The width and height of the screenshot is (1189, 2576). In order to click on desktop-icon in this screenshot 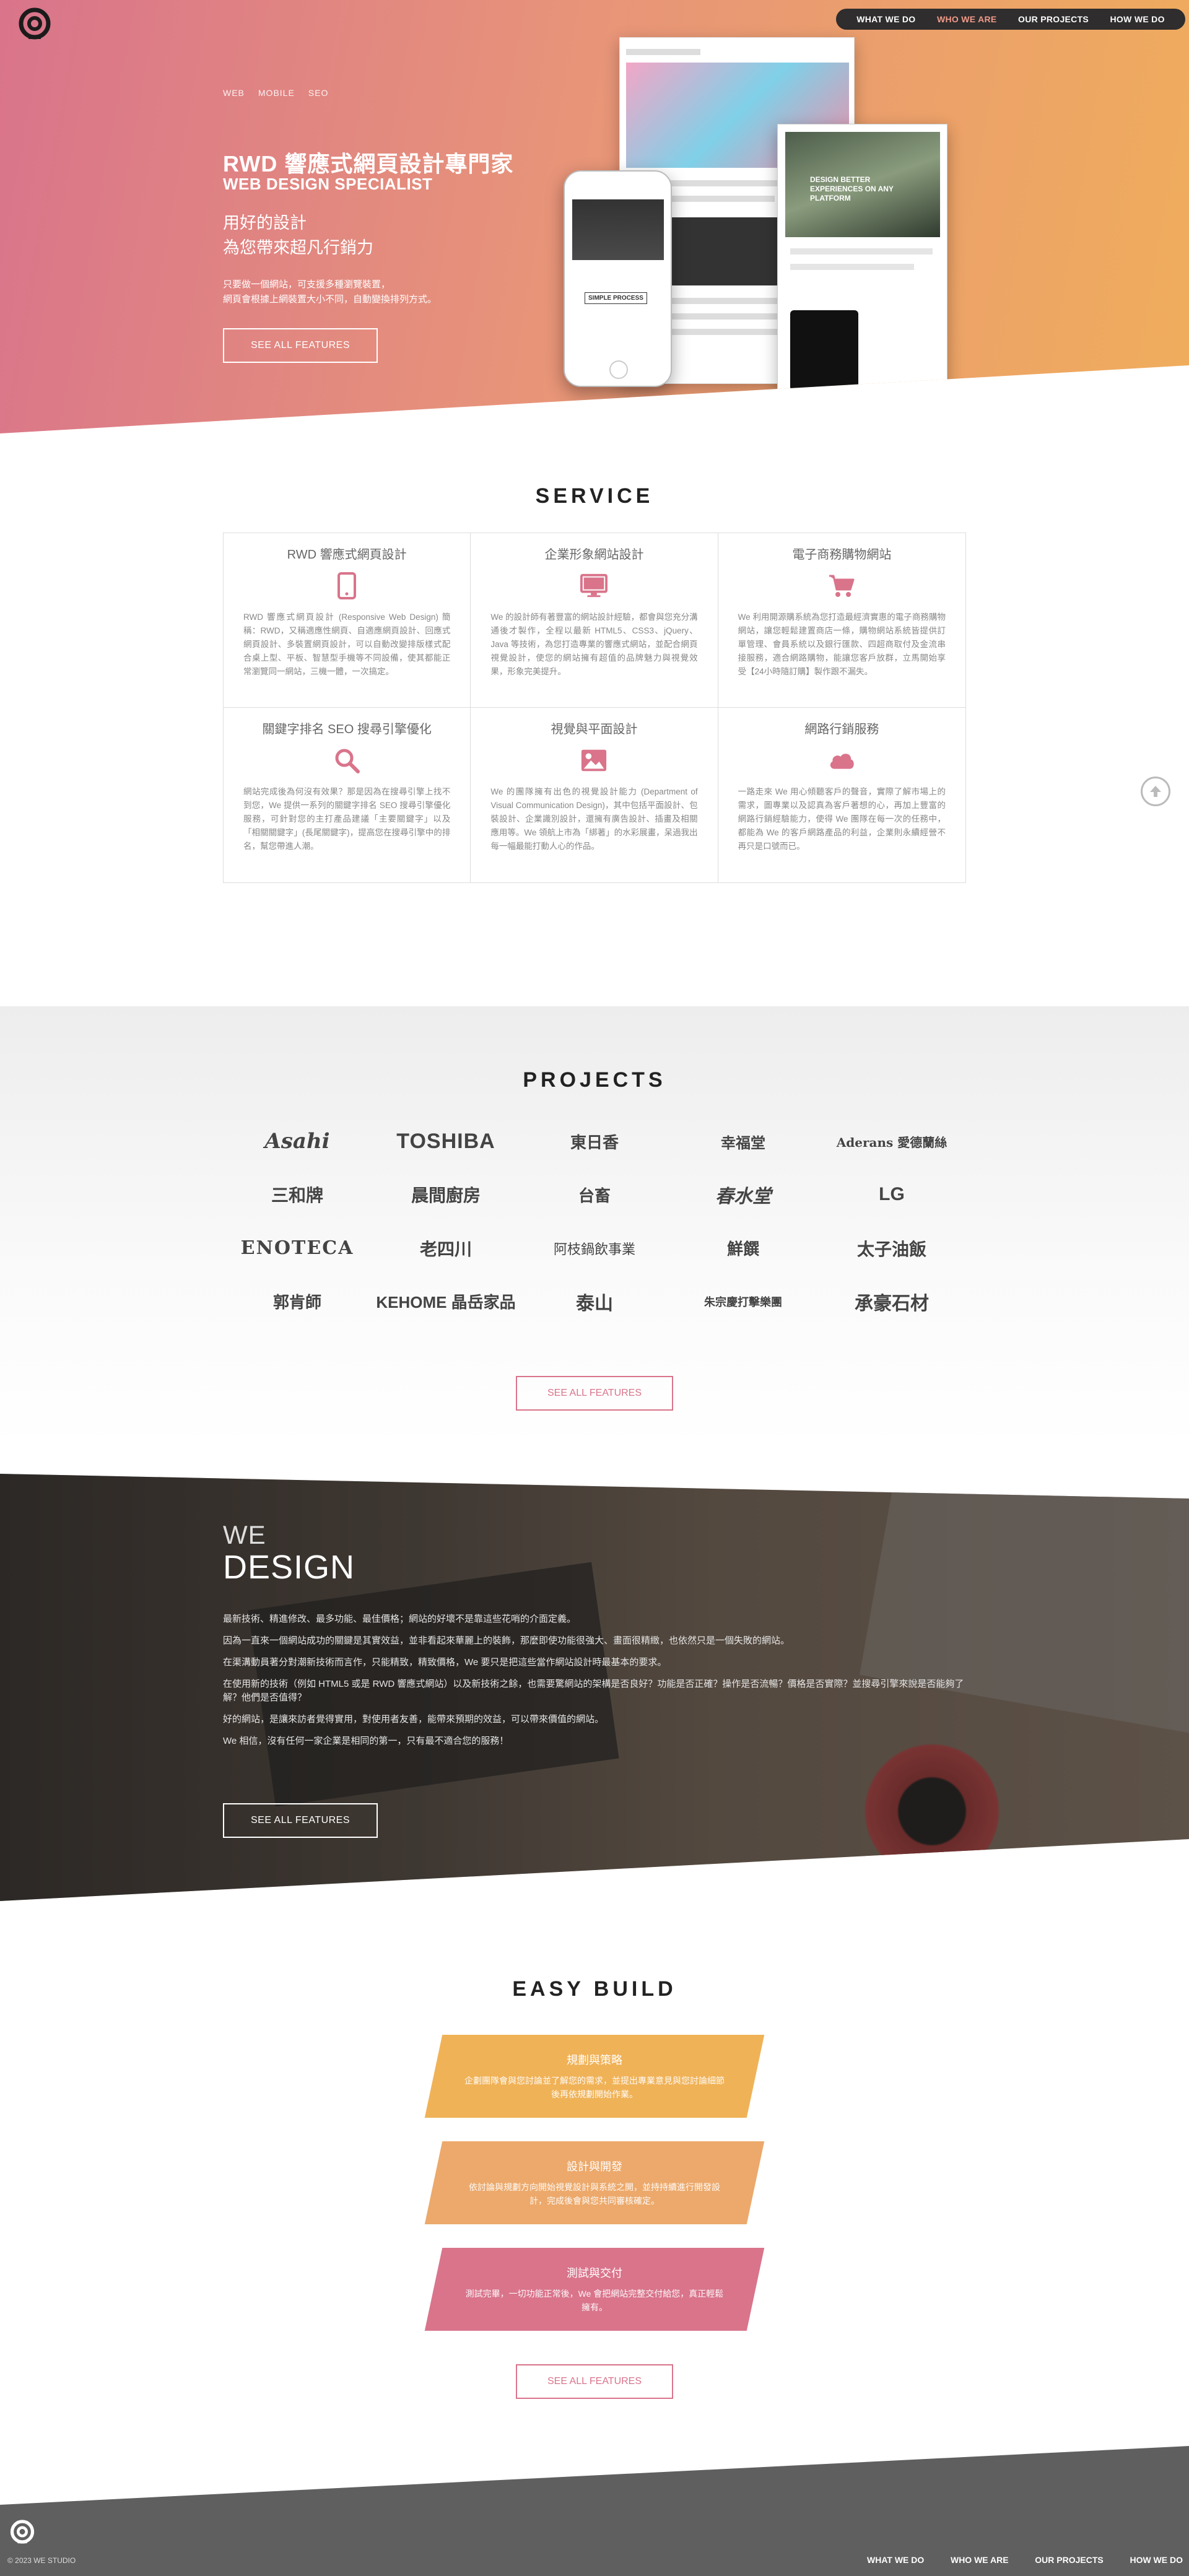, I will do `click(594, 585)`.